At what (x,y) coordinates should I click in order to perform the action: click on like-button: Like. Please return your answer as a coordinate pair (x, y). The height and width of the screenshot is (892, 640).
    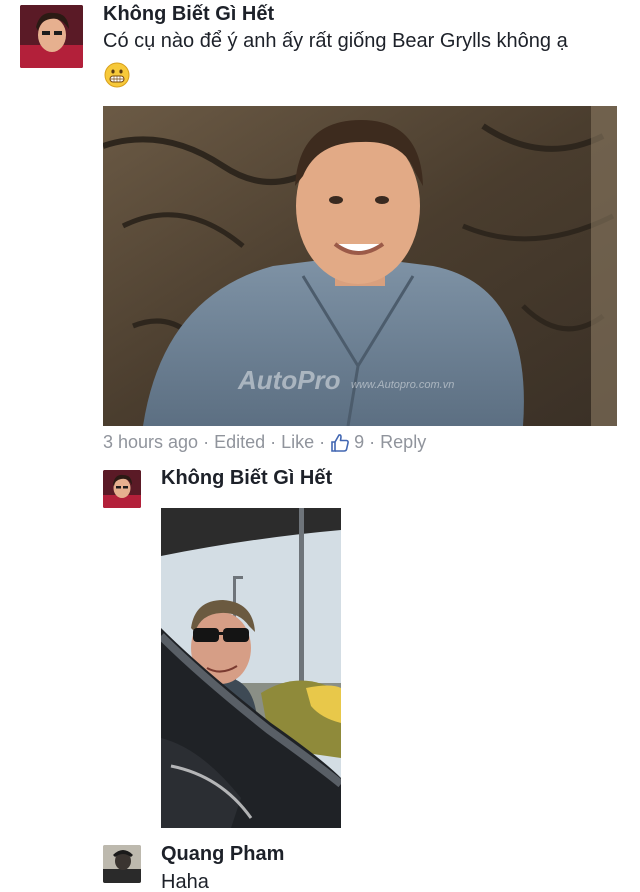
    Looking at the image, I should click on (297, 442).